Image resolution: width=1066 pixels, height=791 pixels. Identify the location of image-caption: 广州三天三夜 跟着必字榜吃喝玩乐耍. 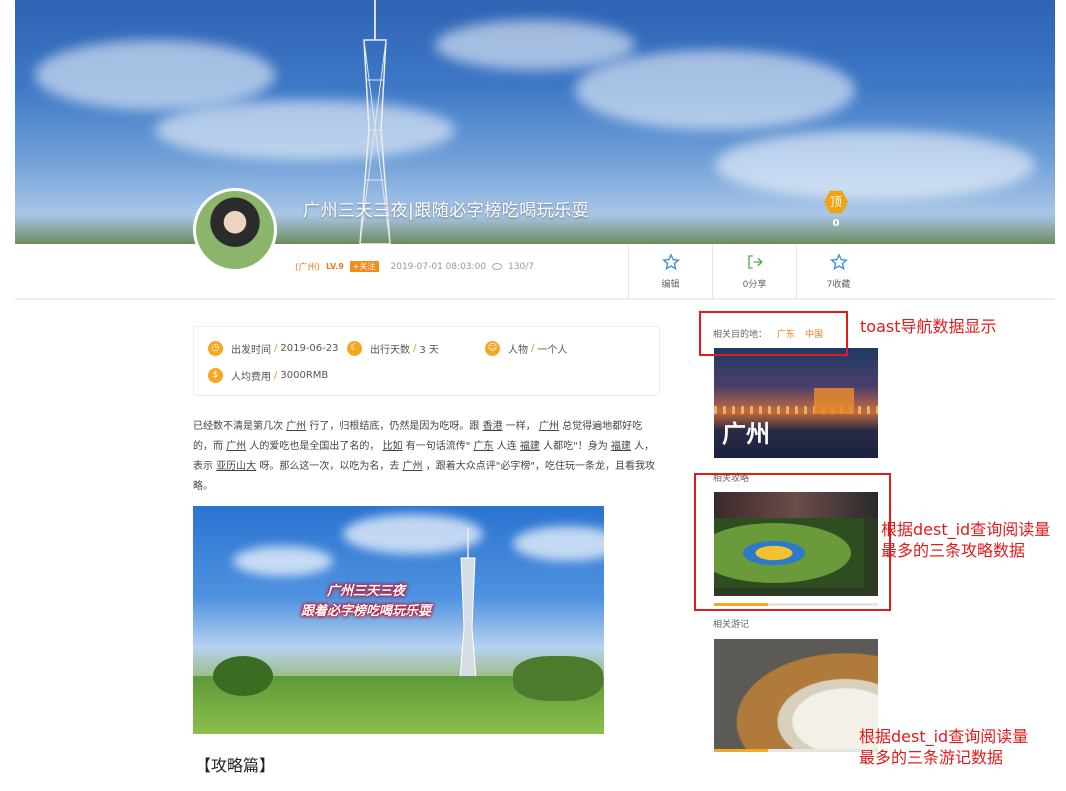
(365, 601).